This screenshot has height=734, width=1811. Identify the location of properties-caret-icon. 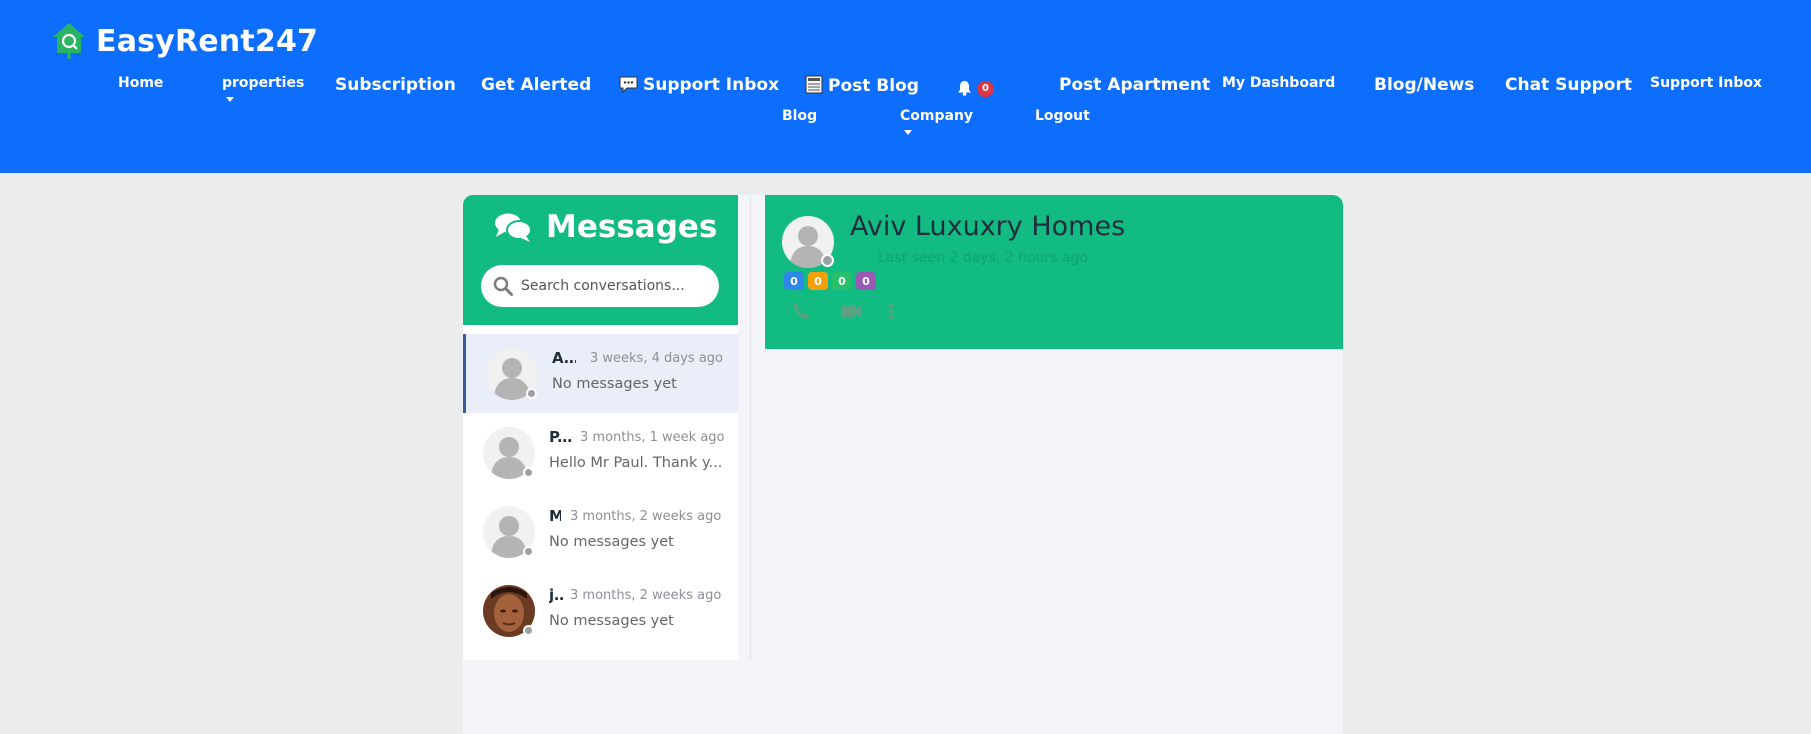
(230, 99).